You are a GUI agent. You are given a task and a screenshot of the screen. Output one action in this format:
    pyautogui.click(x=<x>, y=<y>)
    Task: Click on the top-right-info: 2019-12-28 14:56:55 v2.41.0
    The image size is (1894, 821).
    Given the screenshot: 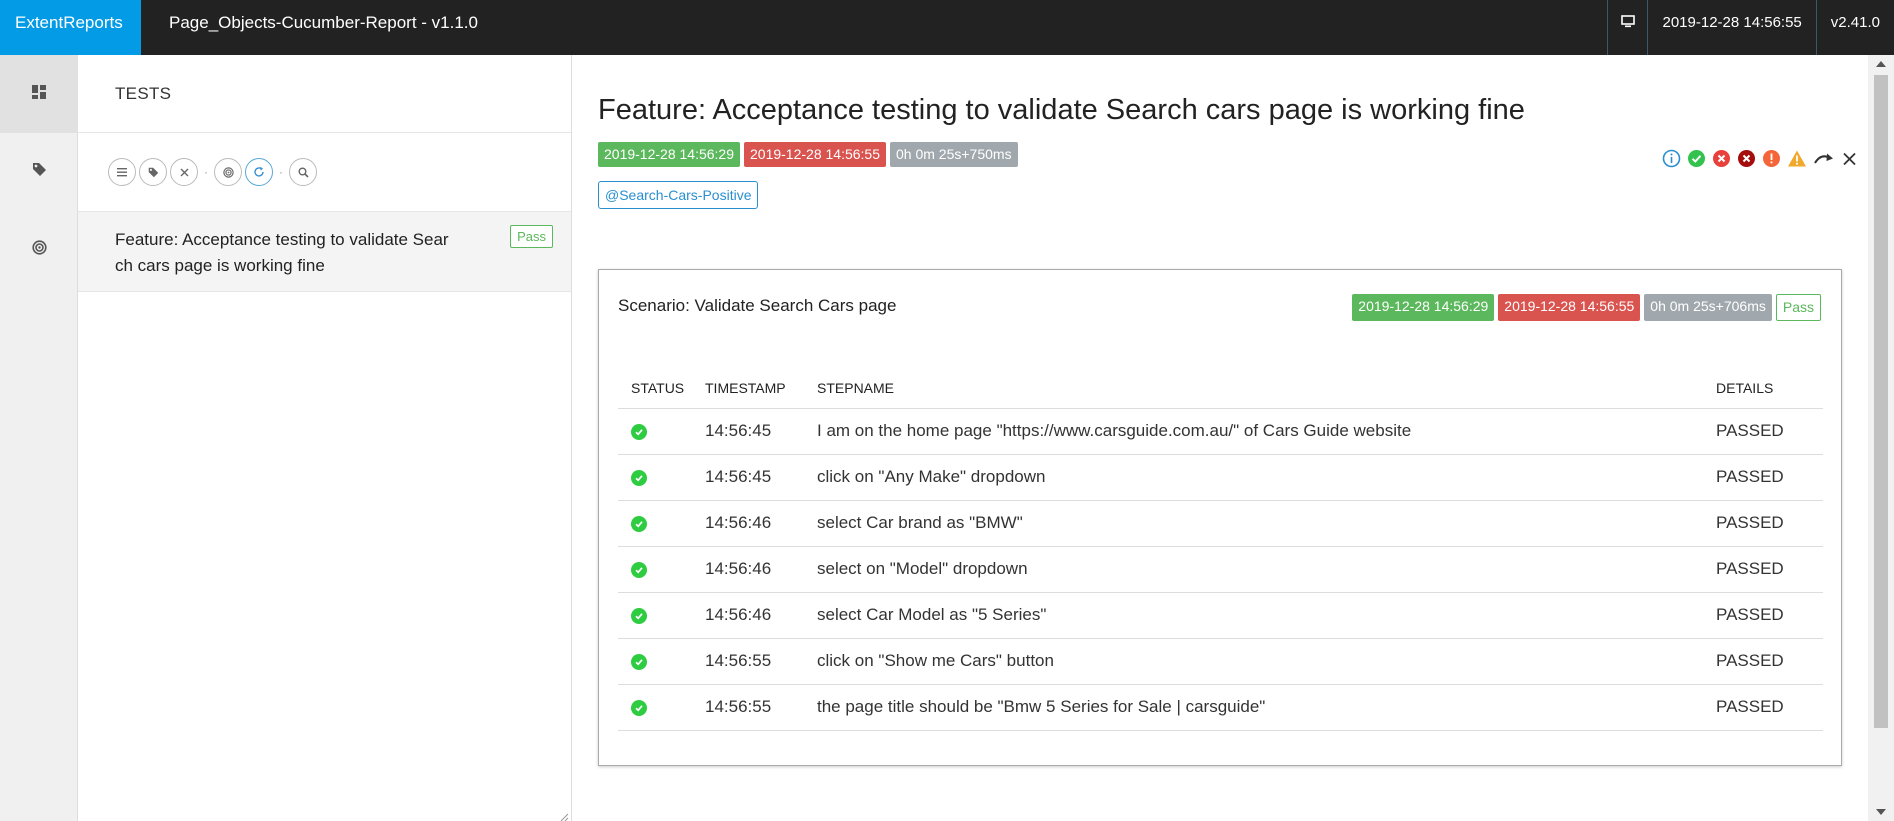 What is the action you would take?
    pyautogui.click(x=1750, y=27)
    